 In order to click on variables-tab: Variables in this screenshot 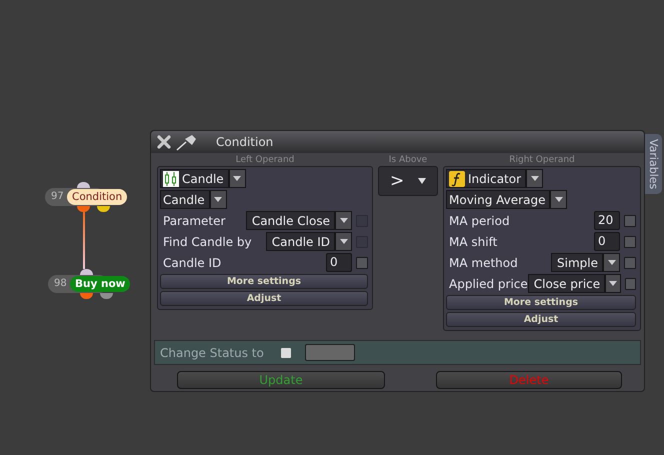, I will do `click(653, 164)`.